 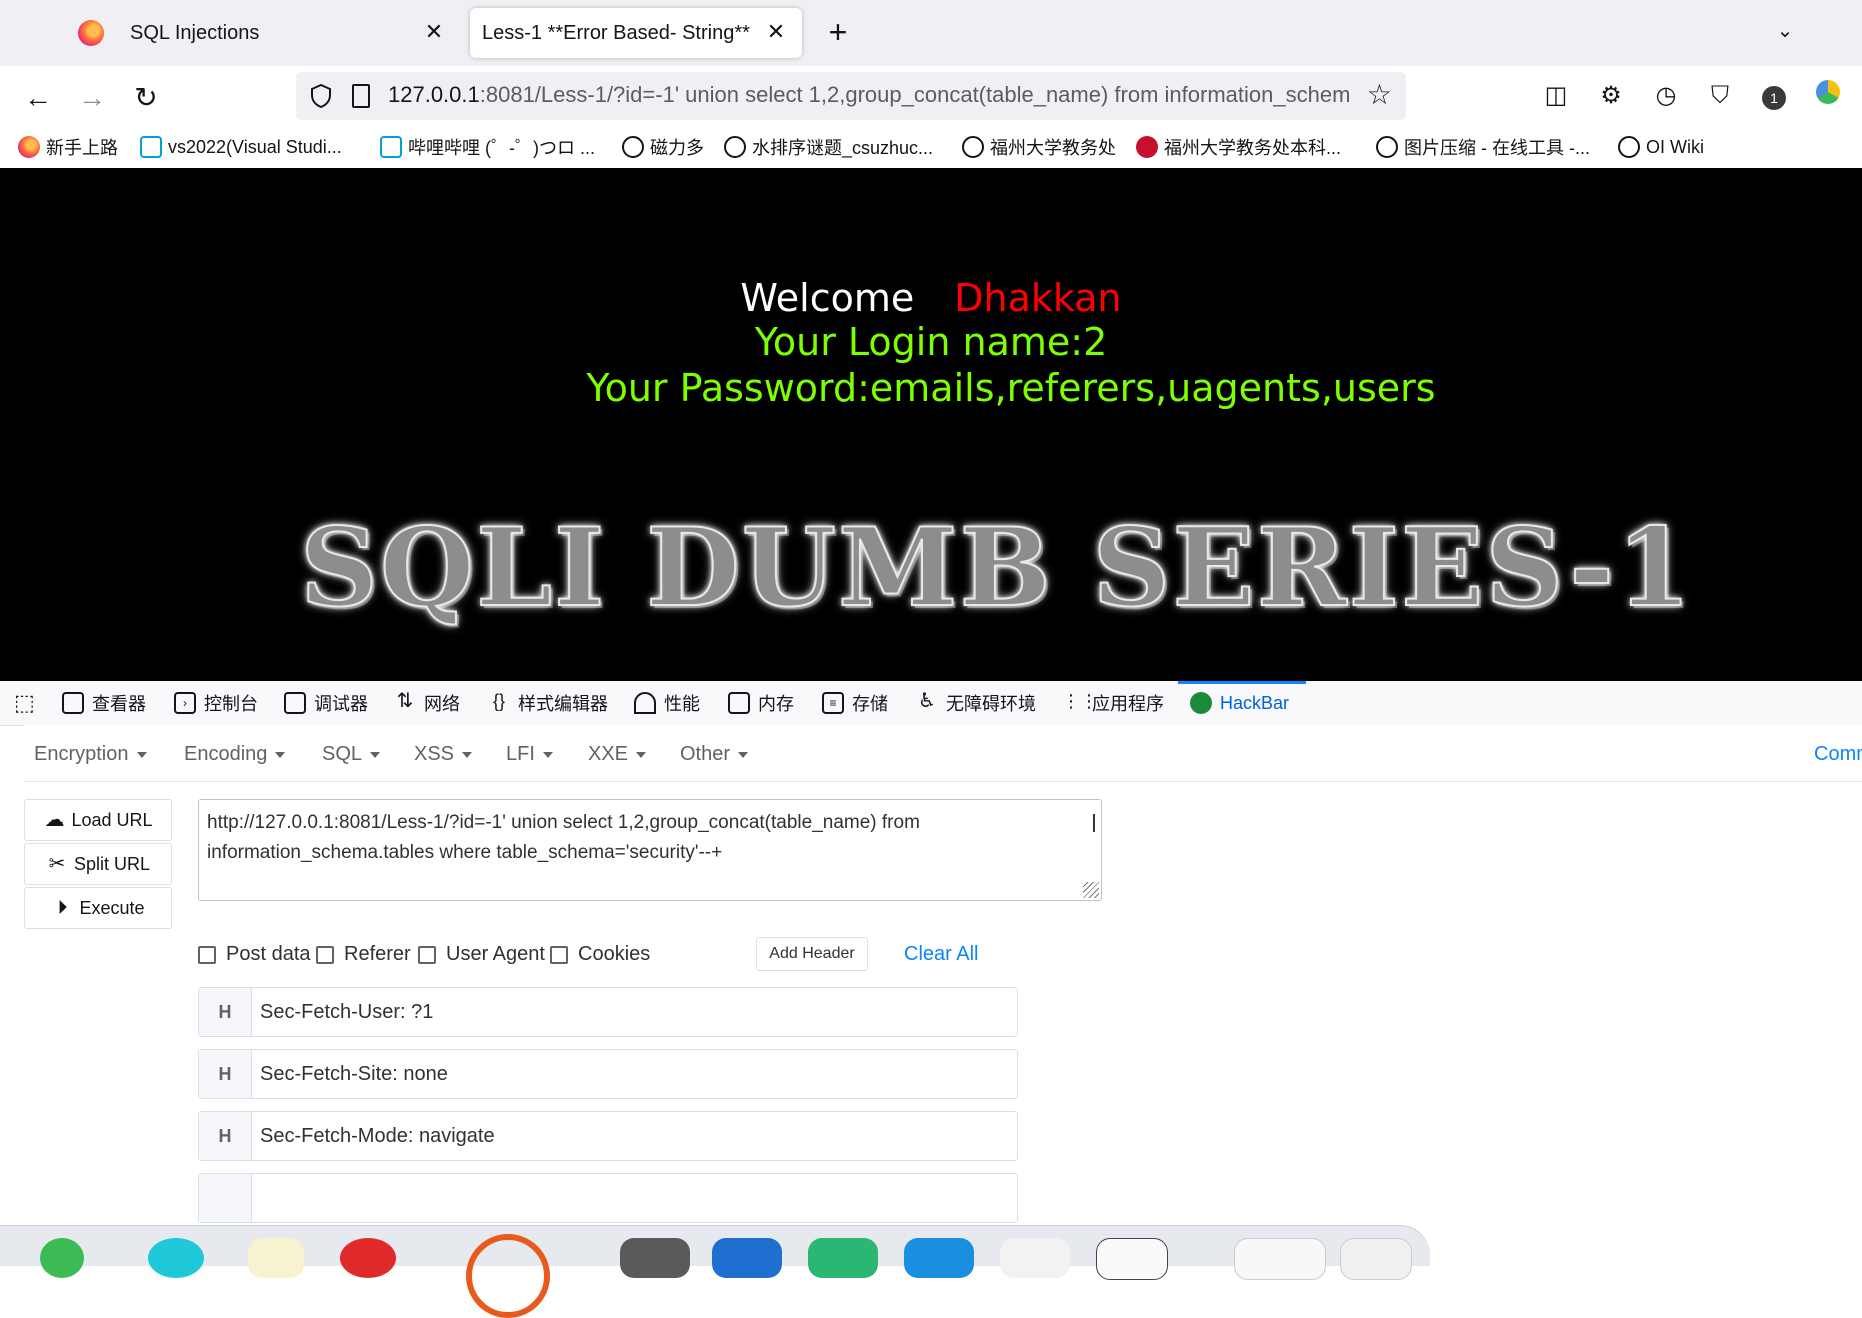 I want to click on firefox-icon, so click(x=91, y=33).